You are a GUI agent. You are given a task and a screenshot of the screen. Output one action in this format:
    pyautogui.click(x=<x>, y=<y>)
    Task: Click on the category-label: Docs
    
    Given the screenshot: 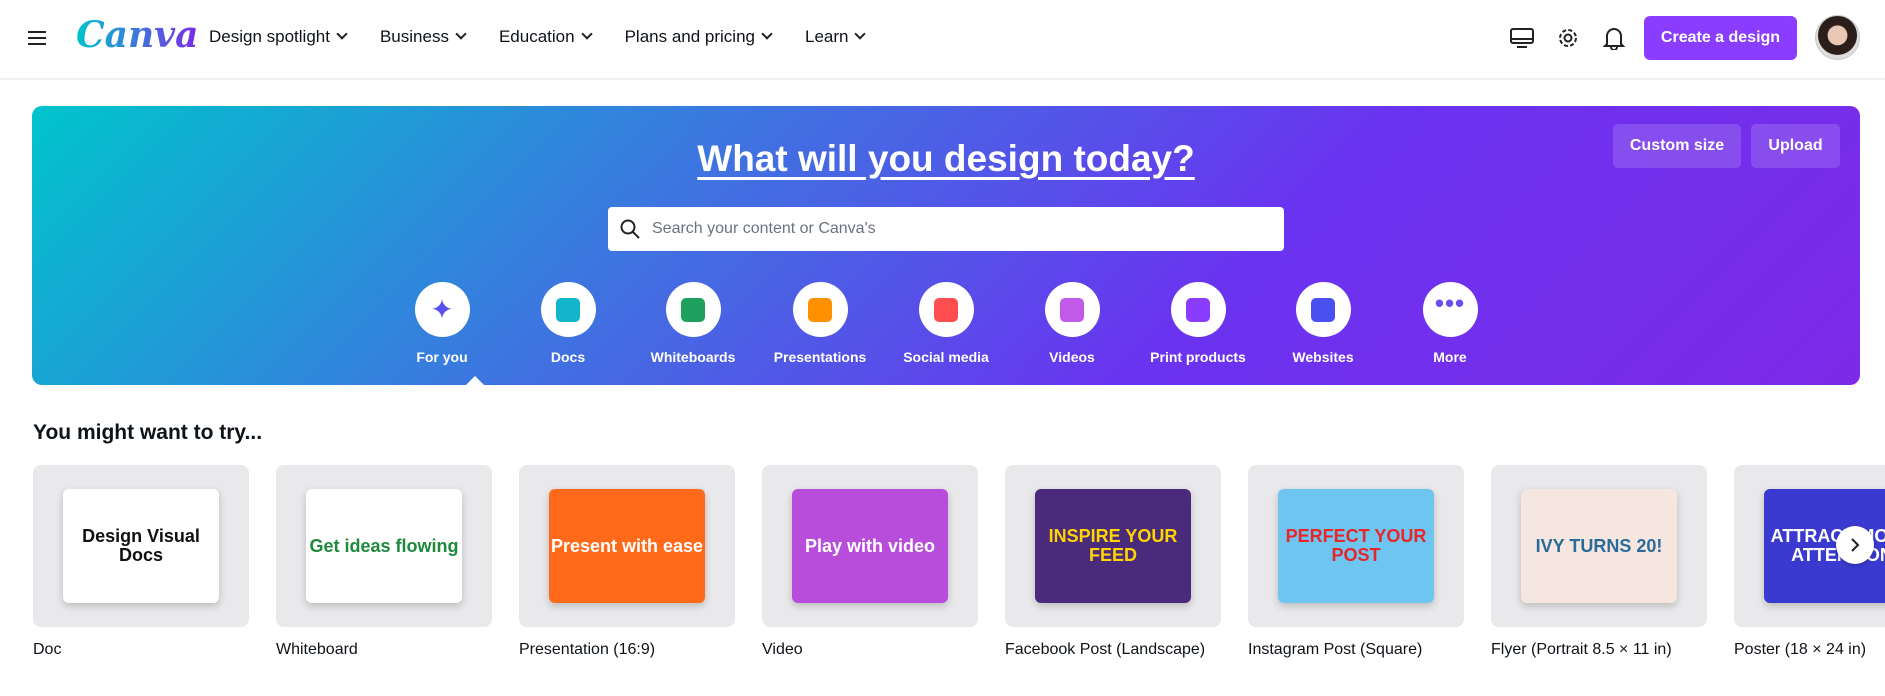 What is the action you would take?
    pyautogui.click(x=568, y=357)
    